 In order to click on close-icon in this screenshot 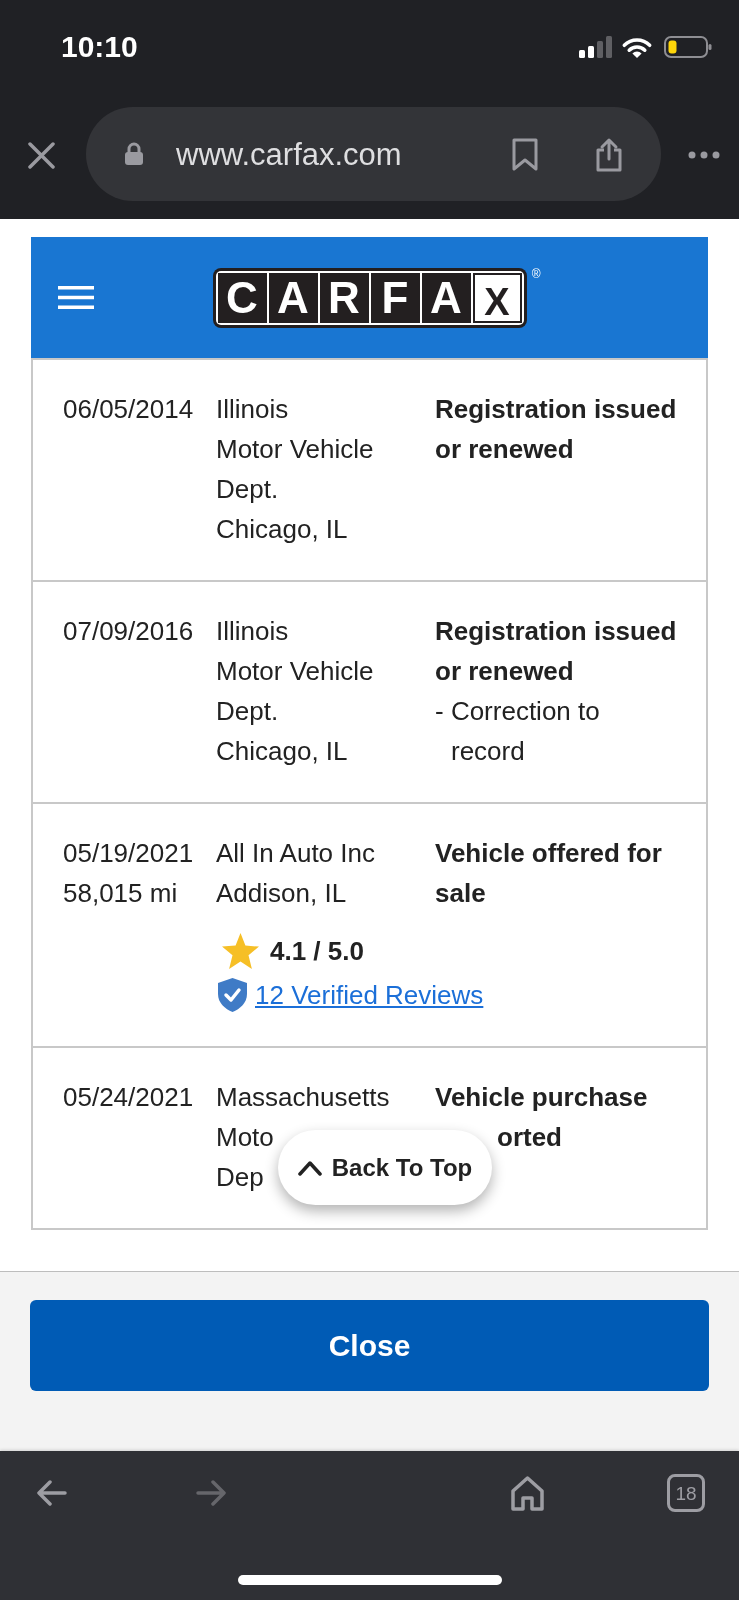, I will do `click(41, 155)`.